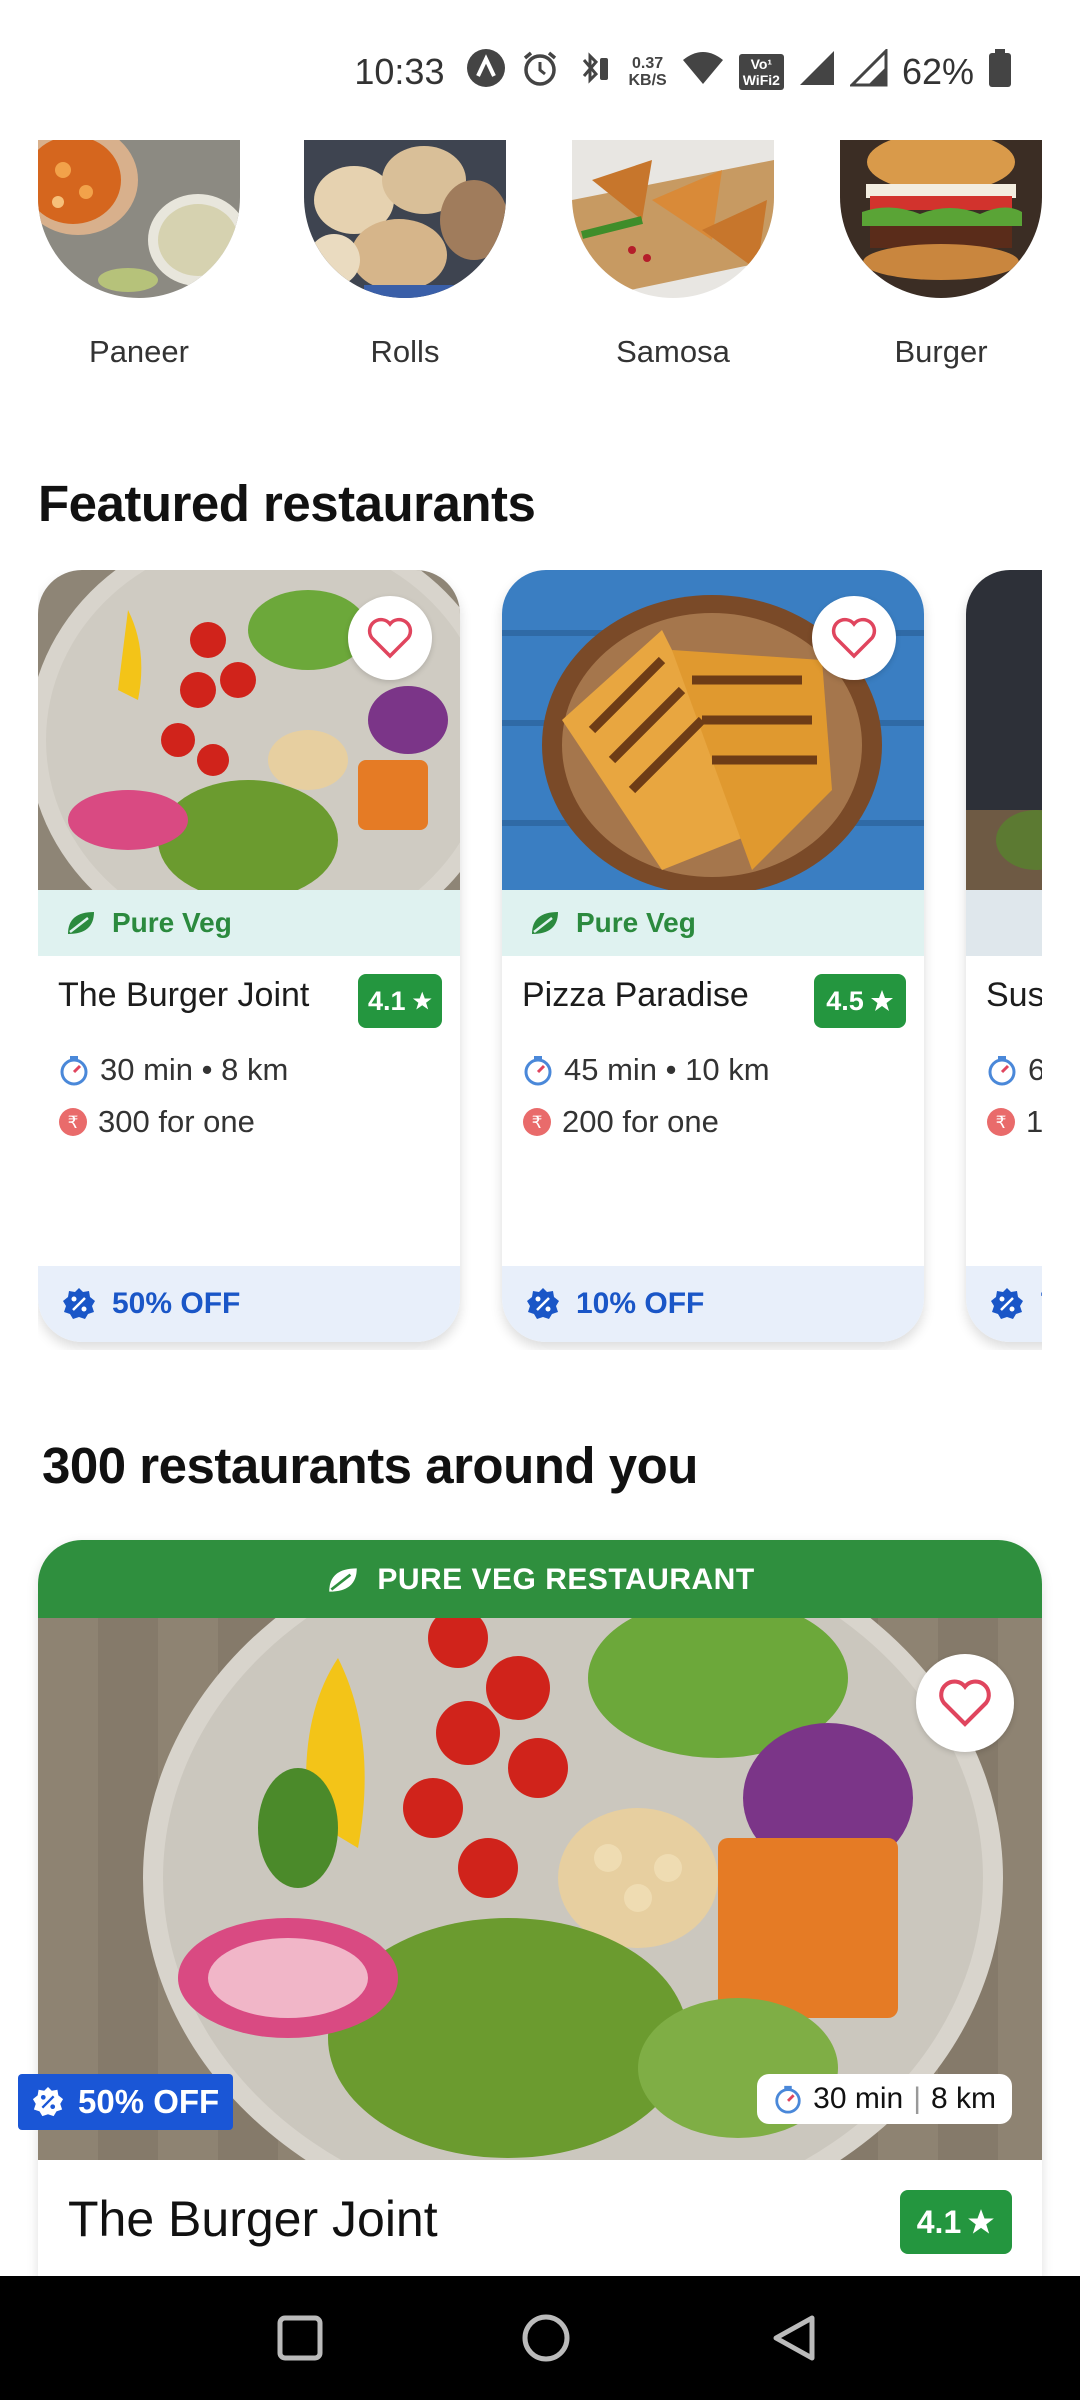 The image size is (1080, 2400). Describe the element at coordinates (405, 219) in the screenshot. I see `rolls-dish-image` at that location.